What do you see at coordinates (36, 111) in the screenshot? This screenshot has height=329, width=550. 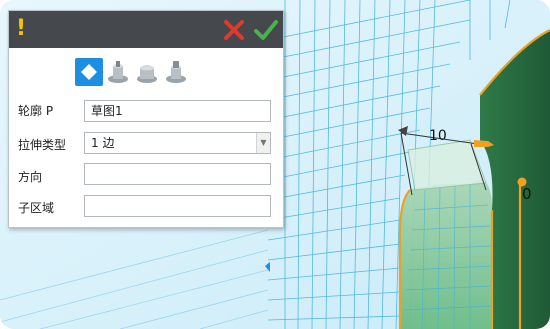 I see `profile-label: 轮廓 P` at bounding box center [36, 111].